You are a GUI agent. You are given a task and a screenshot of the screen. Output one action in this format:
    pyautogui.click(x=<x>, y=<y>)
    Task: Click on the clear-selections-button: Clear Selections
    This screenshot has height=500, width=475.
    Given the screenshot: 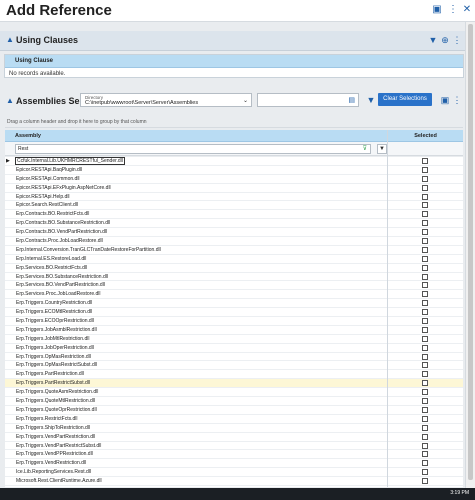 What is the action you would take?
    pyautogui.click(x=405, y=99)
    